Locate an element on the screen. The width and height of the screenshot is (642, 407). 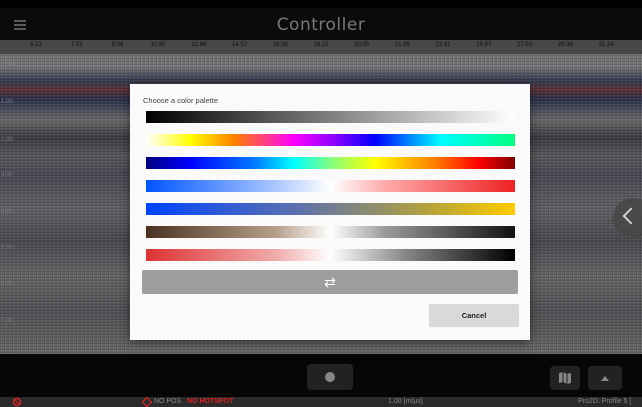
palette-option-grayscale is located at coordinates (330, 117).